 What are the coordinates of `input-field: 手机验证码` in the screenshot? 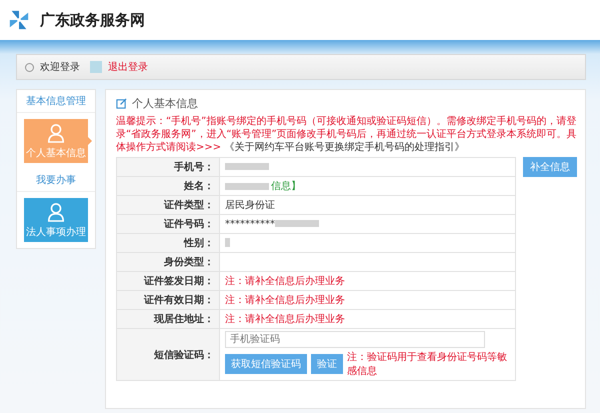 It's located at (355, 339).